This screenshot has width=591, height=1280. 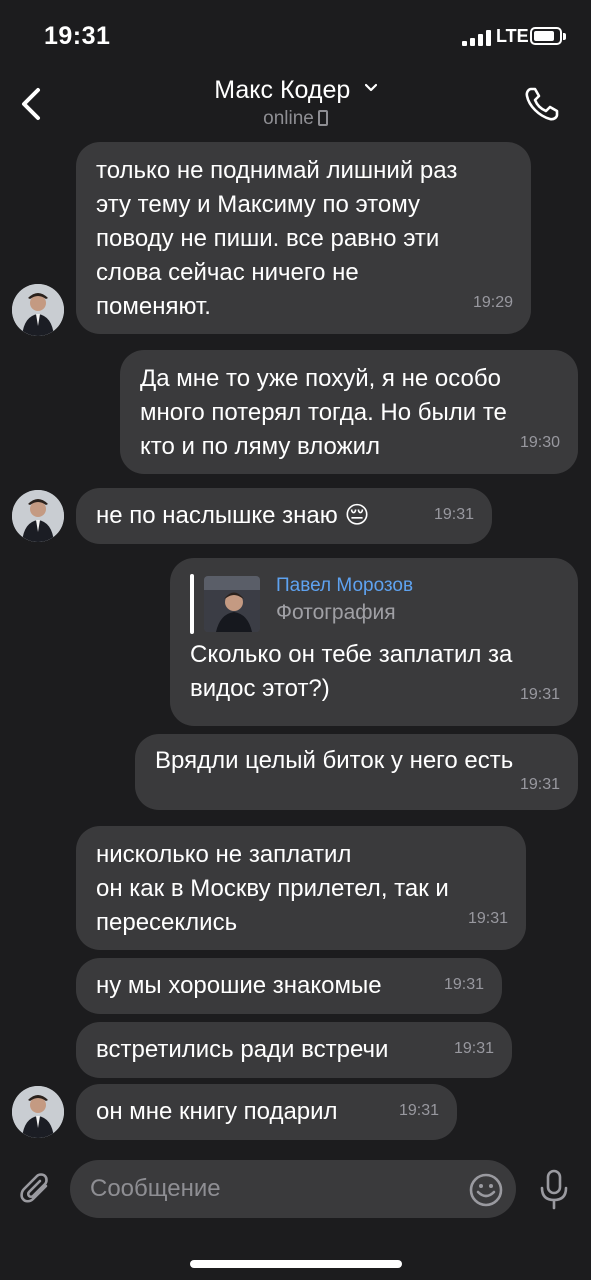 I want to click on presence-status: online, so click(x=295, y=119).